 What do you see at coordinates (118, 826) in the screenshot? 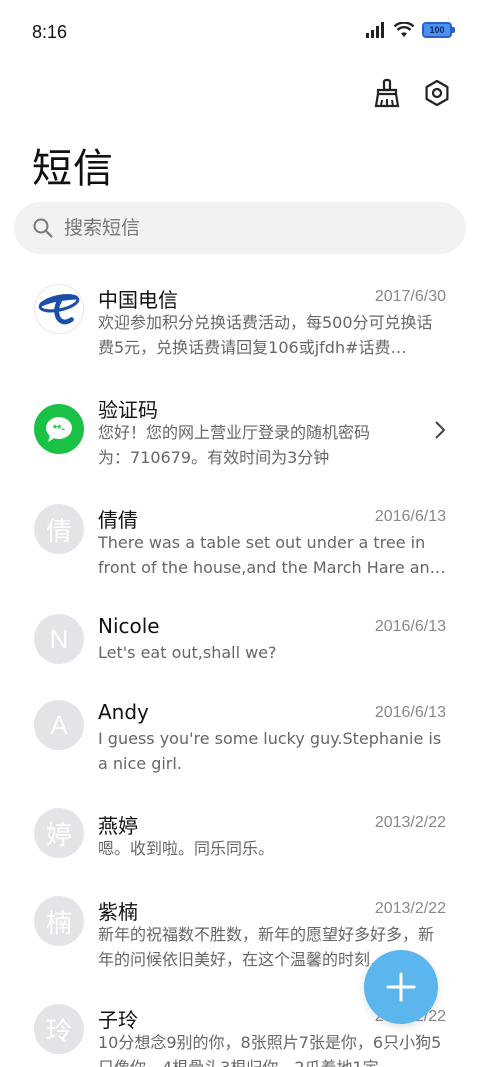
I see `contact-name: 燕婷` at bounding box center [118, 826].